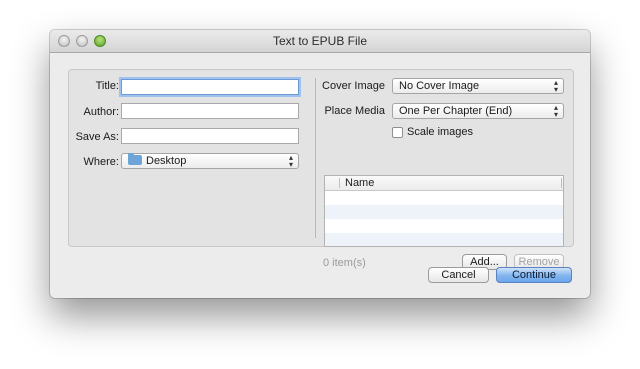 The image size is (640, 369). I want to click on scale-images-checkbox, so click(397, 132).